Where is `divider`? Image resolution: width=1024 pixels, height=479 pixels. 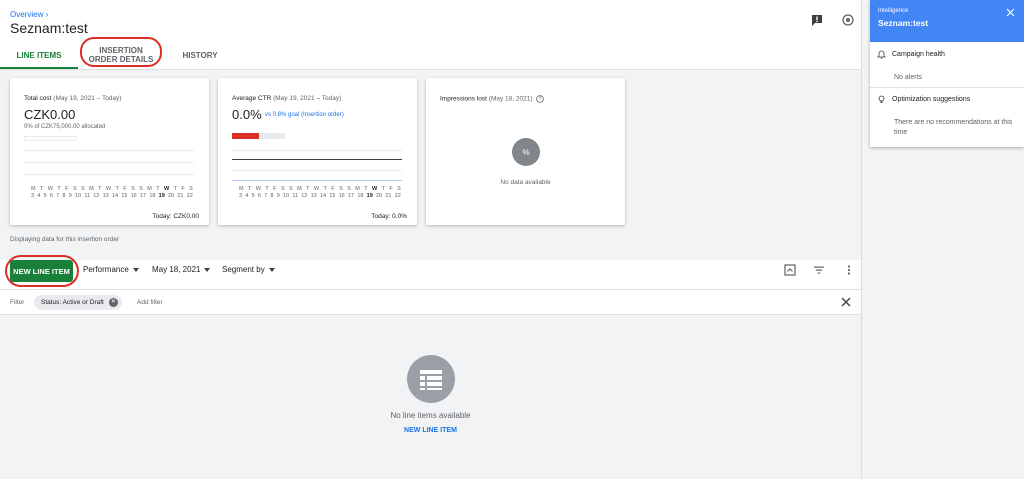 divider is located at coordinates (947, 87).